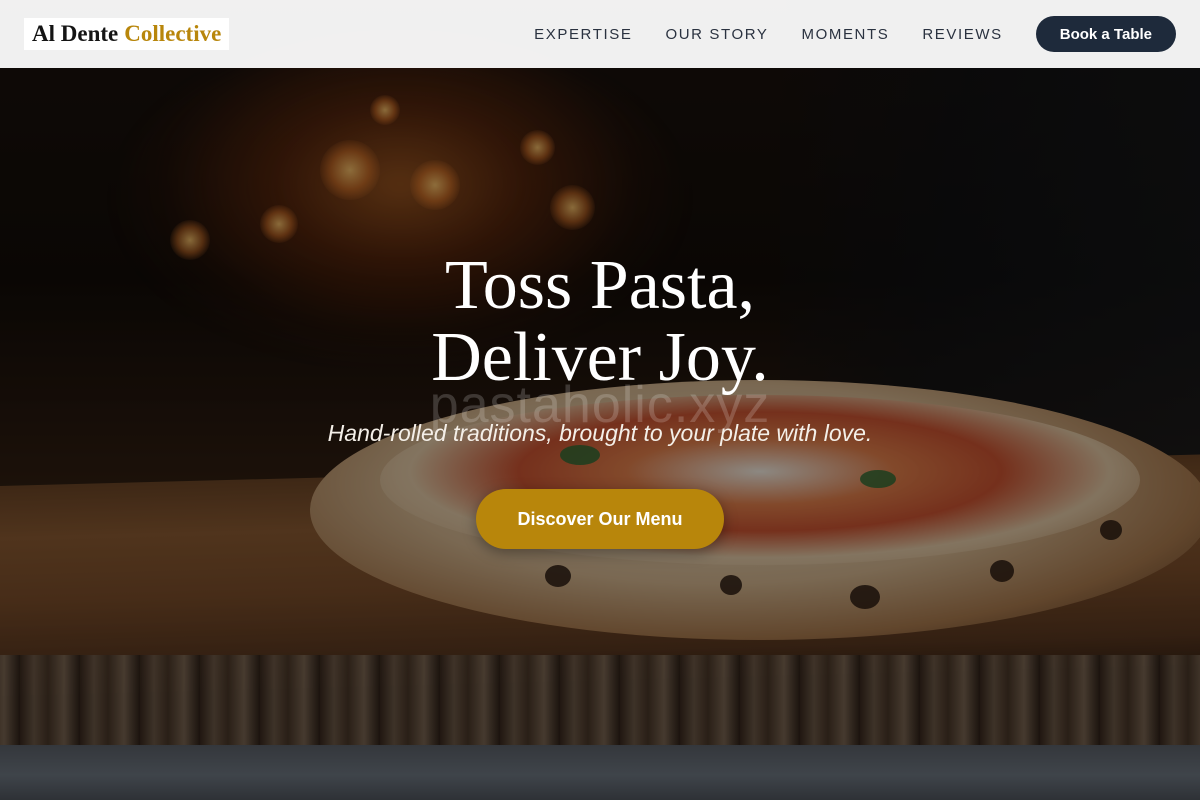  I want to click on hero-title-line-2: Deliver Joy., so click(600, 357).